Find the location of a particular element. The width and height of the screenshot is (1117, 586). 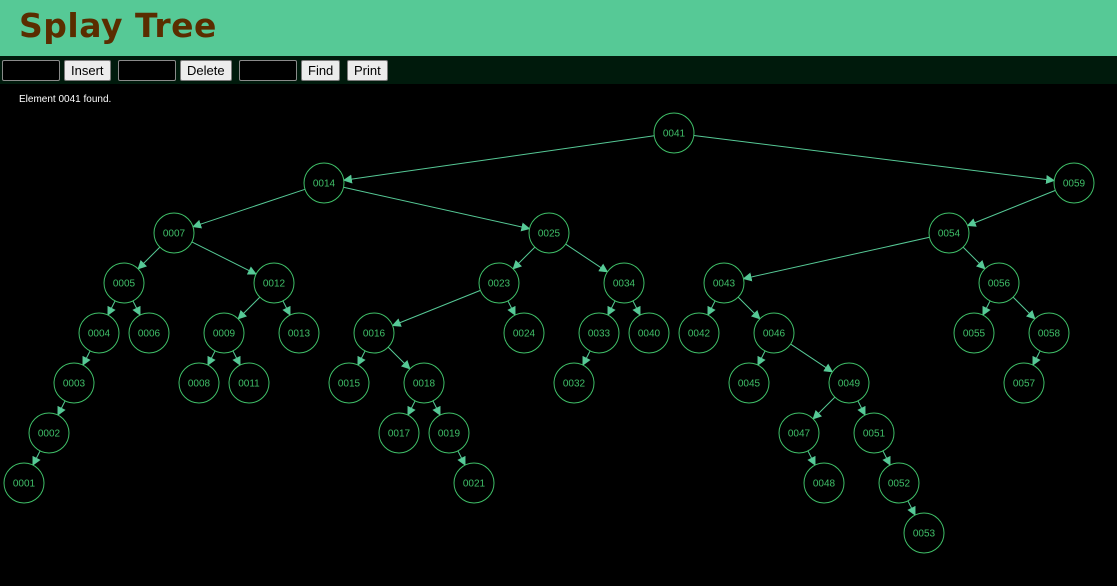

tree-node-label: 0055 is located at coordinates (974, 334).